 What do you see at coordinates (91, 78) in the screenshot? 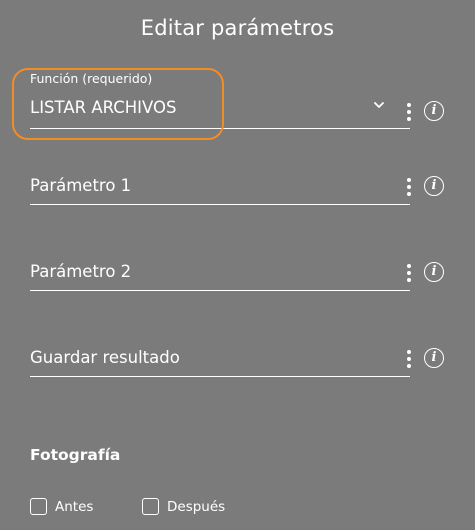
I see `funcion-label: Función (requerido)` at bounding box center [91, 78].